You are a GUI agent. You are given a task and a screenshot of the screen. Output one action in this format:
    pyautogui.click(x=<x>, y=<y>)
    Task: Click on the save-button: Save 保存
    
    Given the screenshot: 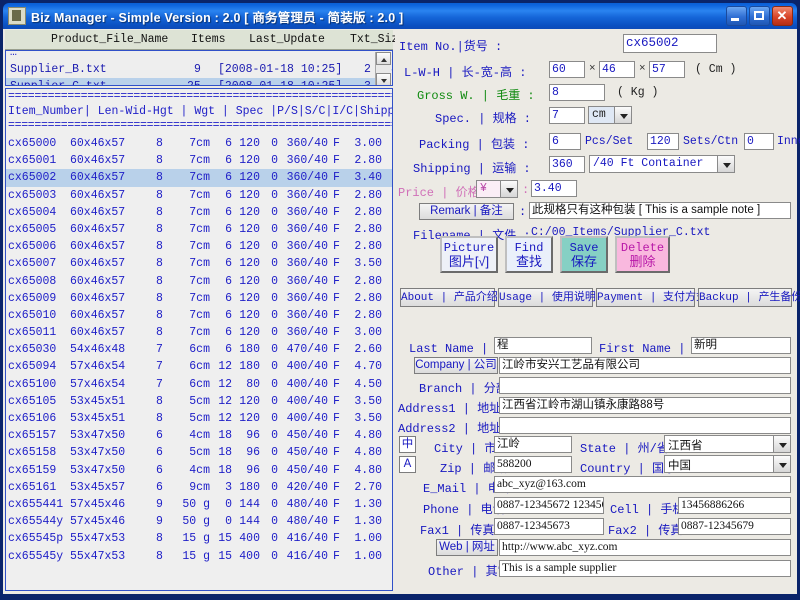 What is the action you would take?
    pyautogui.click(x=584, y=254)
    